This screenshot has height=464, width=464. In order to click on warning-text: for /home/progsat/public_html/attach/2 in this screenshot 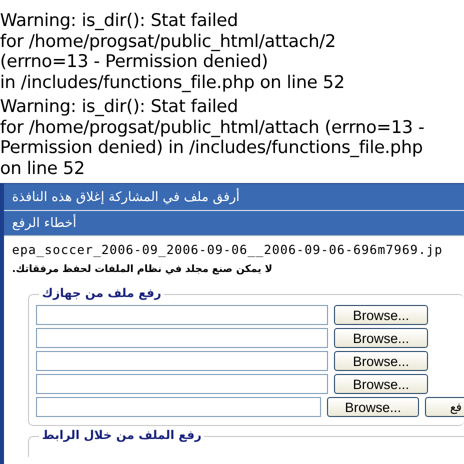, I will do `click(168, 42)`.